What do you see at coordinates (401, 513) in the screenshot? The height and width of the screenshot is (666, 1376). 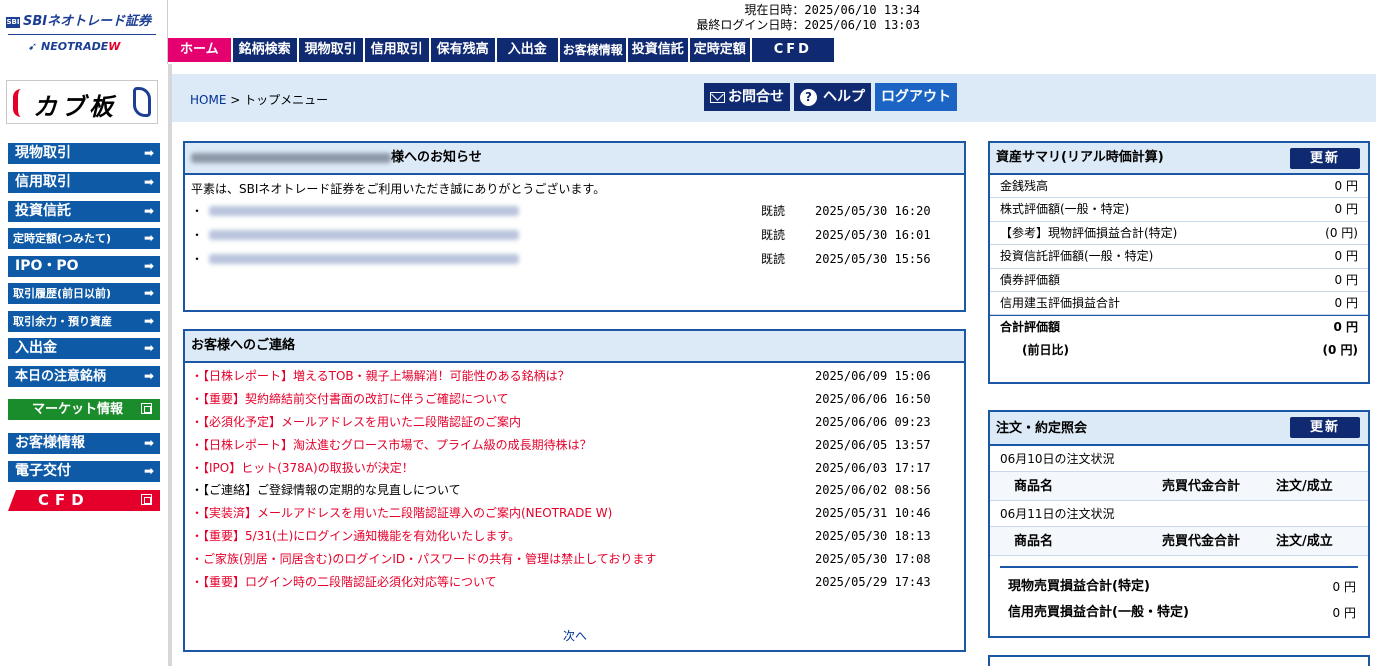 I see `contact-title-link: ・【実装済】メールアドレスを用いた二段階認証導入のご案内(NEOTRADE W)` at bounding box center [401, 513].